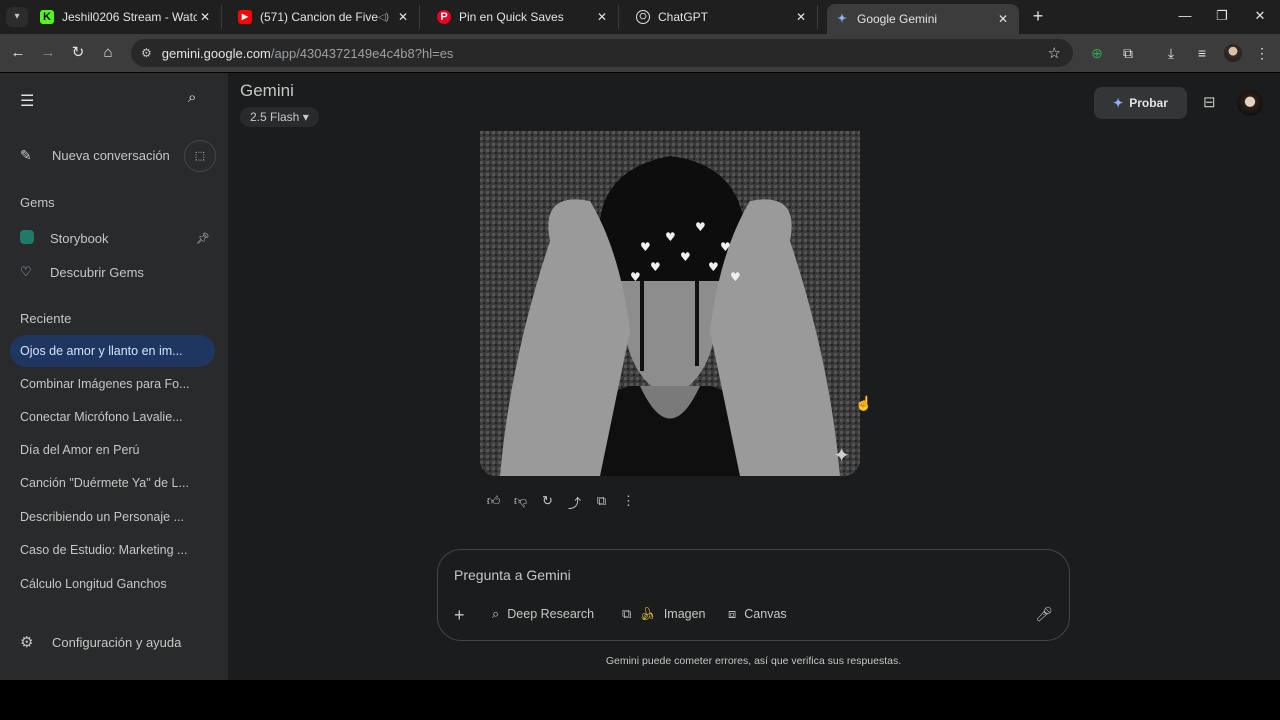  Describe the element at coordinates (547, 502) in the screenshot. I see `regenerate-icon: ↻` at that location.